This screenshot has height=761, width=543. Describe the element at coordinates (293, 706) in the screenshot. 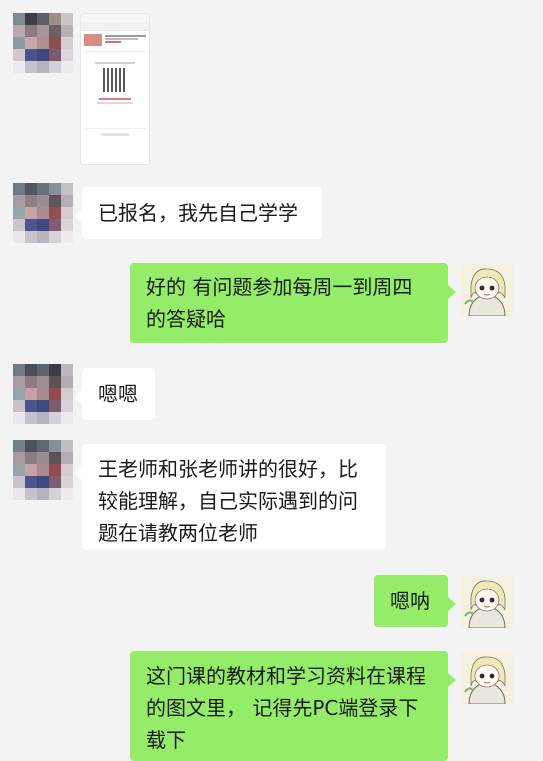

I see `message-bubble-outgoing: 这门课的教材和学习资料在课程的图文里， 记得先PC端登录下载下` at that location.